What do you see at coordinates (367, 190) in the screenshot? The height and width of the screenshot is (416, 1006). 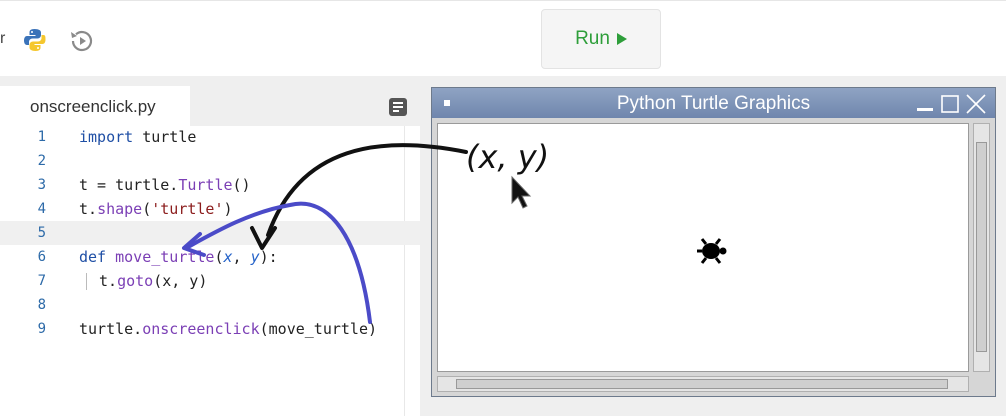 I see `black-arrow` at bounding box center [367, 190].